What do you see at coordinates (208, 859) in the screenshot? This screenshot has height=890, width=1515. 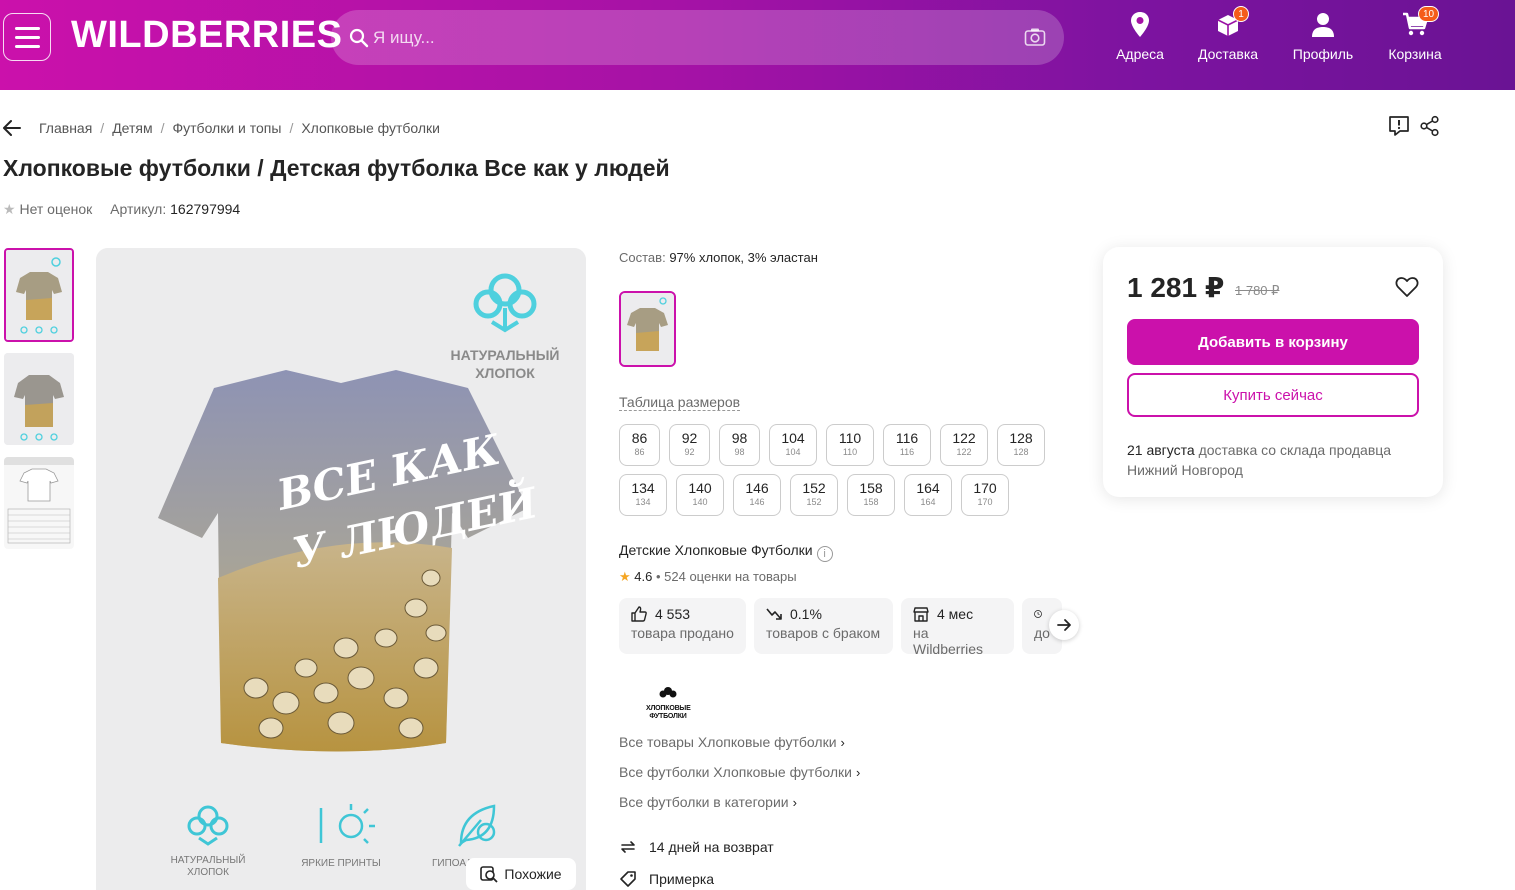 I see `feature-label: НАТУРАЛЬНЫЙ` at bounding box center [208, 859].